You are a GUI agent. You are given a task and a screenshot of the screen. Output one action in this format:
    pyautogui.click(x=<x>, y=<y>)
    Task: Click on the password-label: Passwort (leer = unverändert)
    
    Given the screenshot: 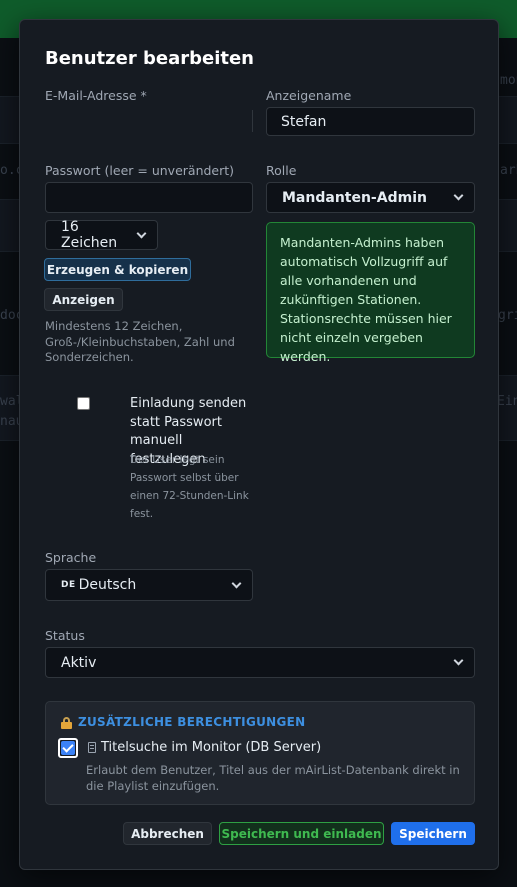 What is the action you would take?
    pyautogui.click(x=140, y=170)
    